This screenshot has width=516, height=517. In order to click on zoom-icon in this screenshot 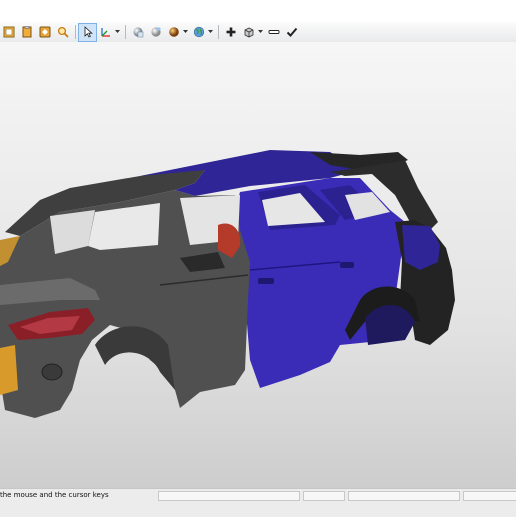, I will do `click(62, 32)`.